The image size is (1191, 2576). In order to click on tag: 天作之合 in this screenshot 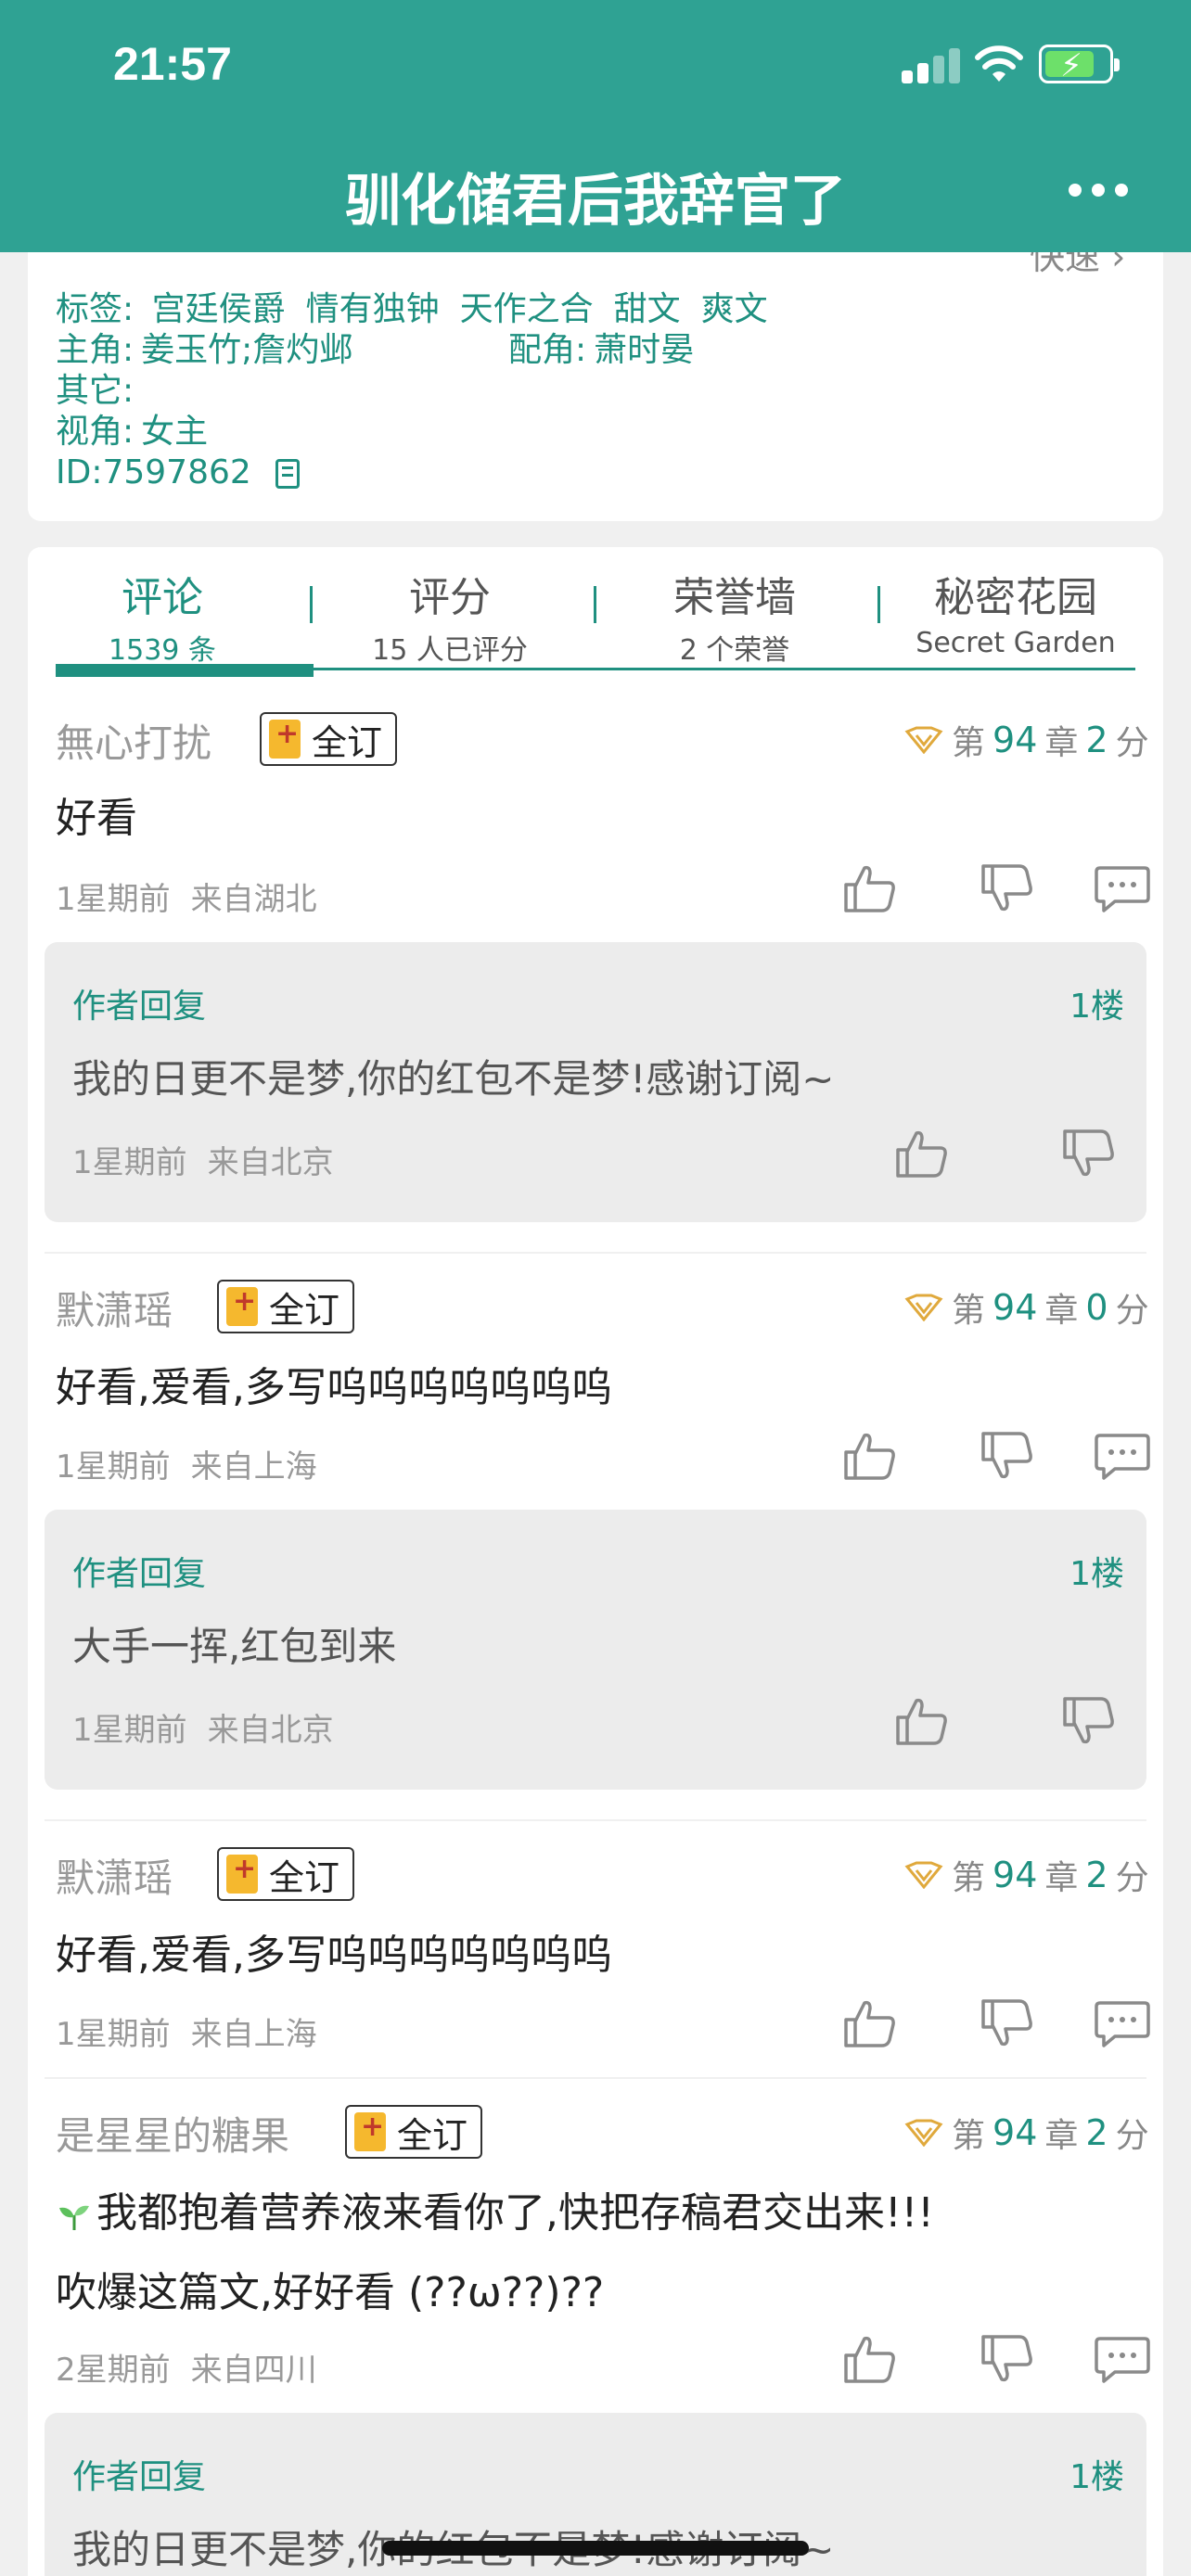, I will do `click(527, 309)`.